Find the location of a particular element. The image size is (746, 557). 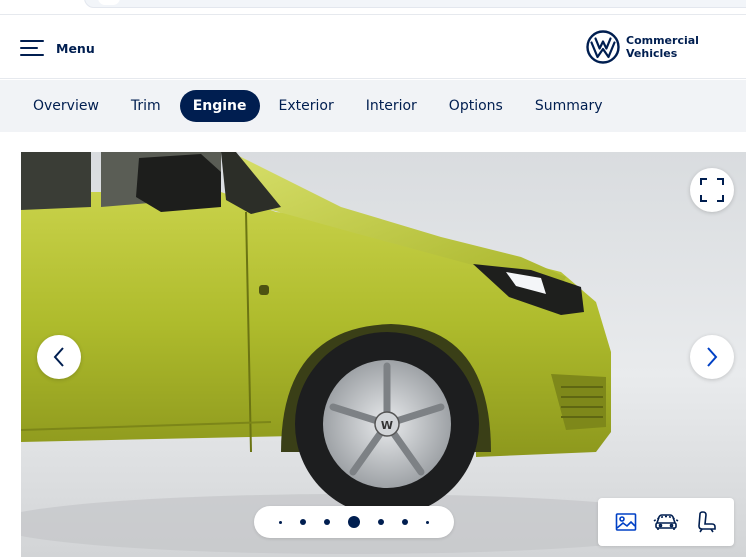

slide-dot-4-active is located at coordinates (354, 522).